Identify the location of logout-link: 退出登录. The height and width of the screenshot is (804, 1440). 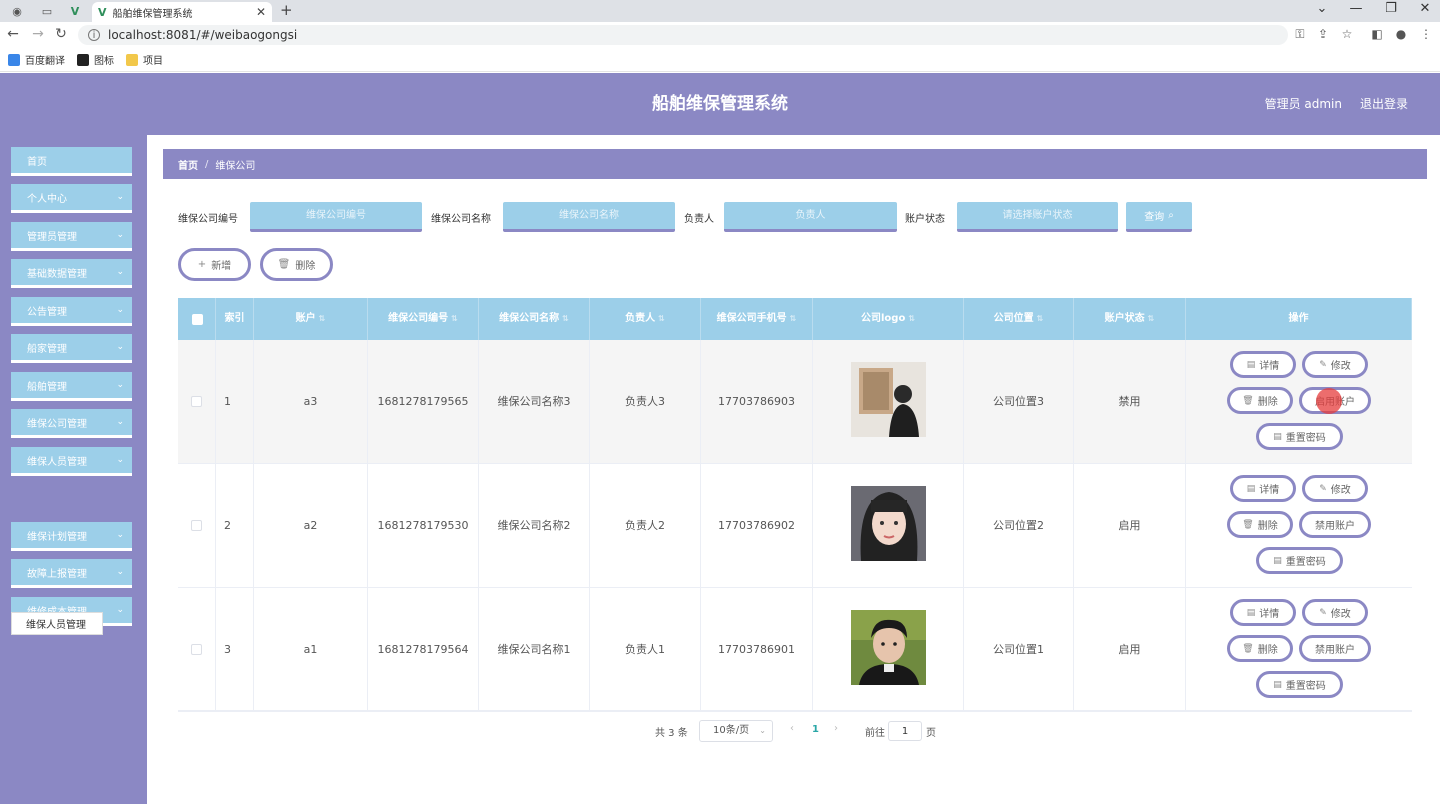
(1384, 104).